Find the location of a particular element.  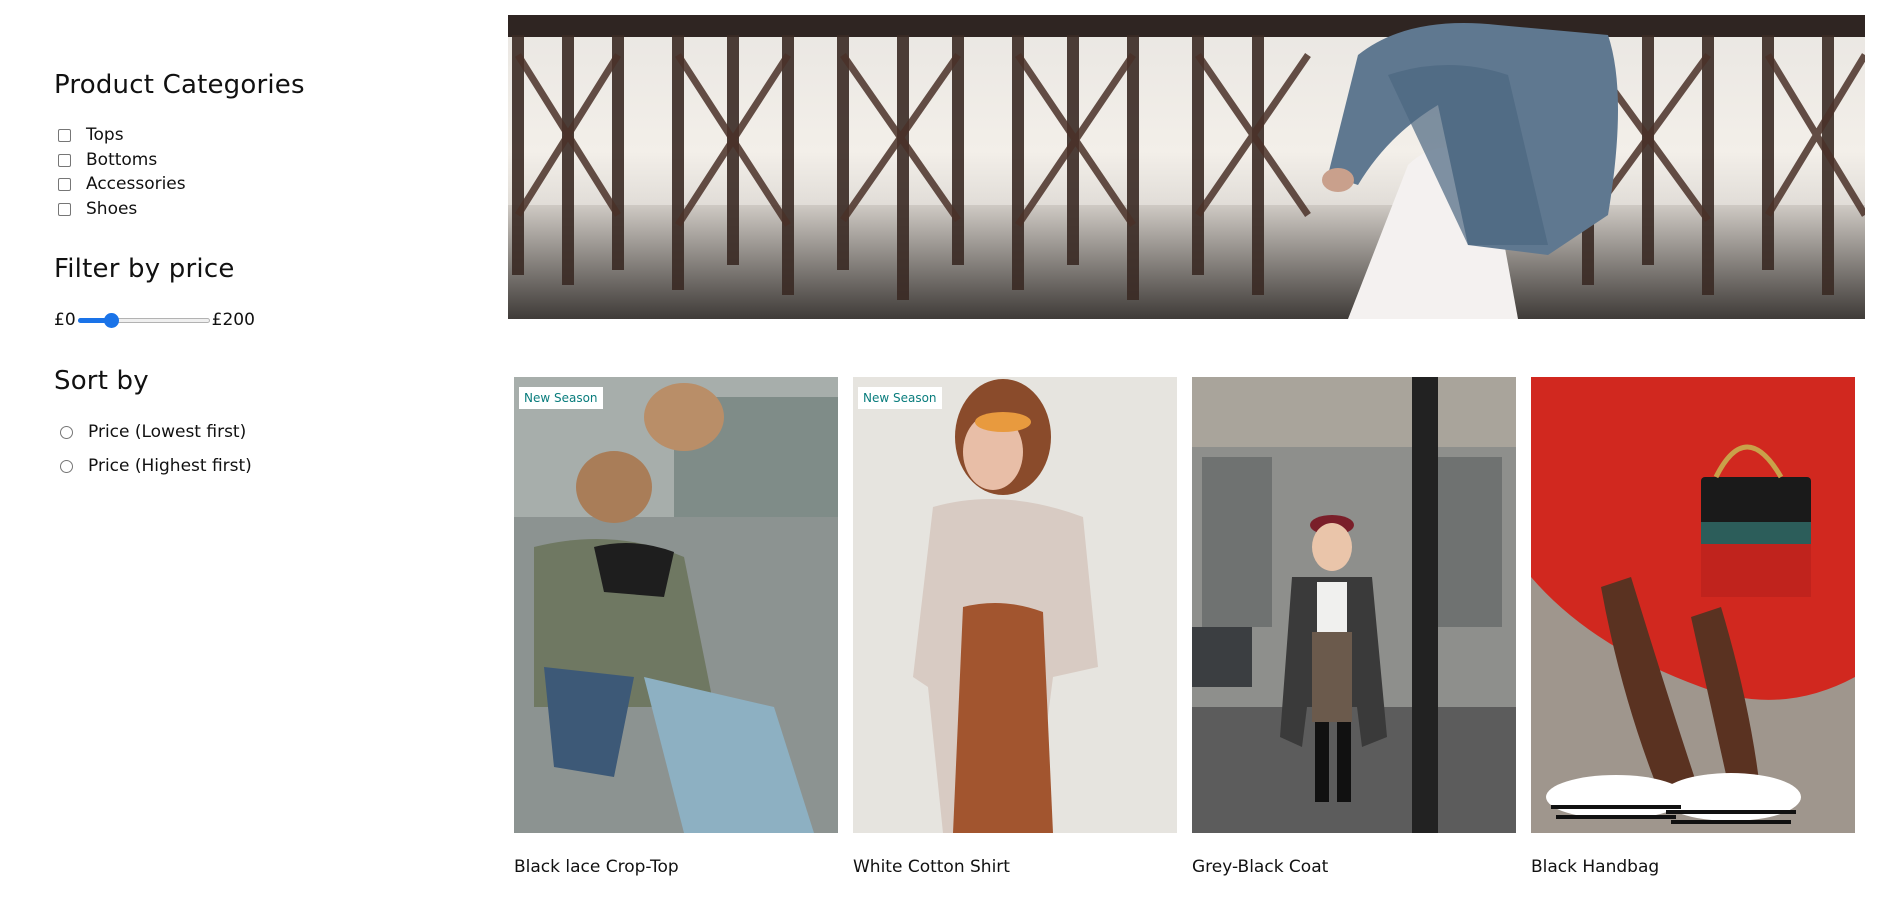

sort-lowest-first: Price (Lowest first) is located at coordinates (153, 432).